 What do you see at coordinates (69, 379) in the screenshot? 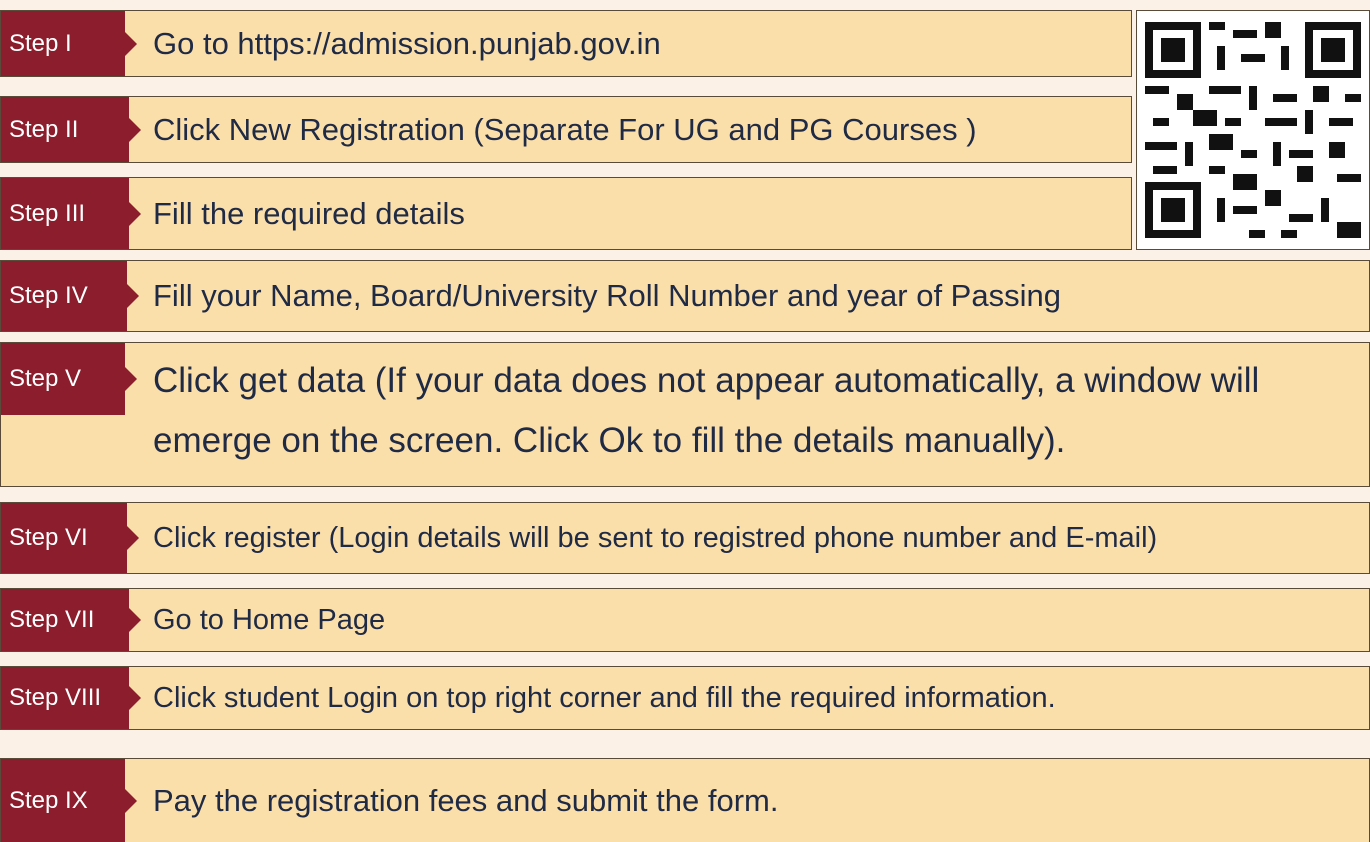
I see `step-label: Step V` at bounding box center [69, 379].